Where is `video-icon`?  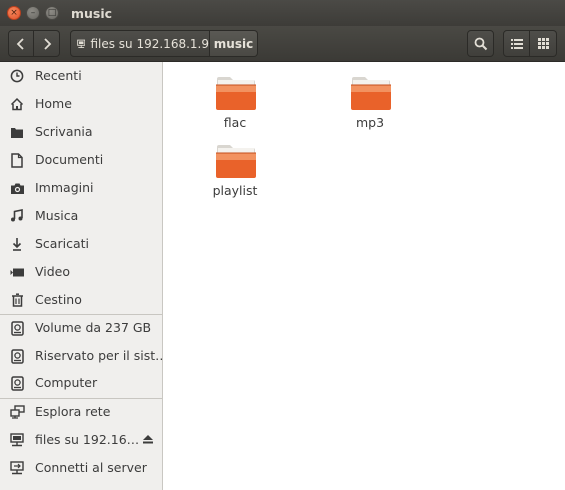 video-icon is located at coordinates (17, 272).